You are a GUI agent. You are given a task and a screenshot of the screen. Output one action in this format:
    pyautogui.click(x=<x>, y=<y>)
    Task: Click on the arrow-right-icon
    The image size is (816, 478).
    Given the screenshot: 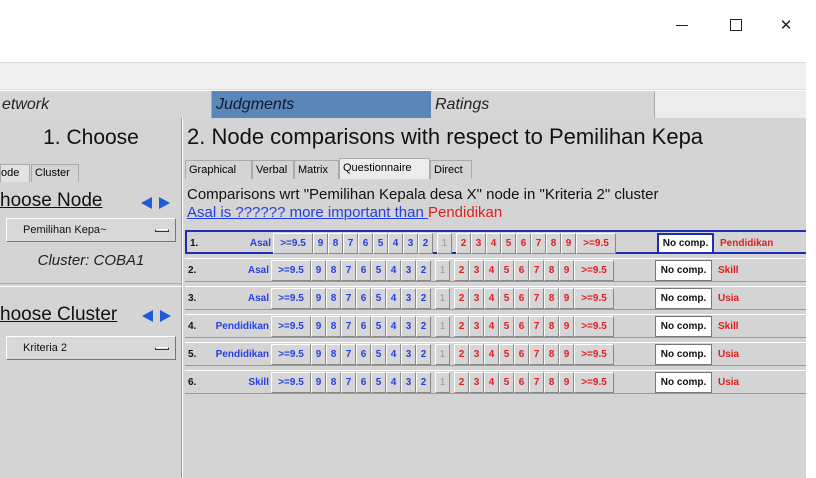 What is the action you would take?
    pyautogui.click(x=164, y=203)
    